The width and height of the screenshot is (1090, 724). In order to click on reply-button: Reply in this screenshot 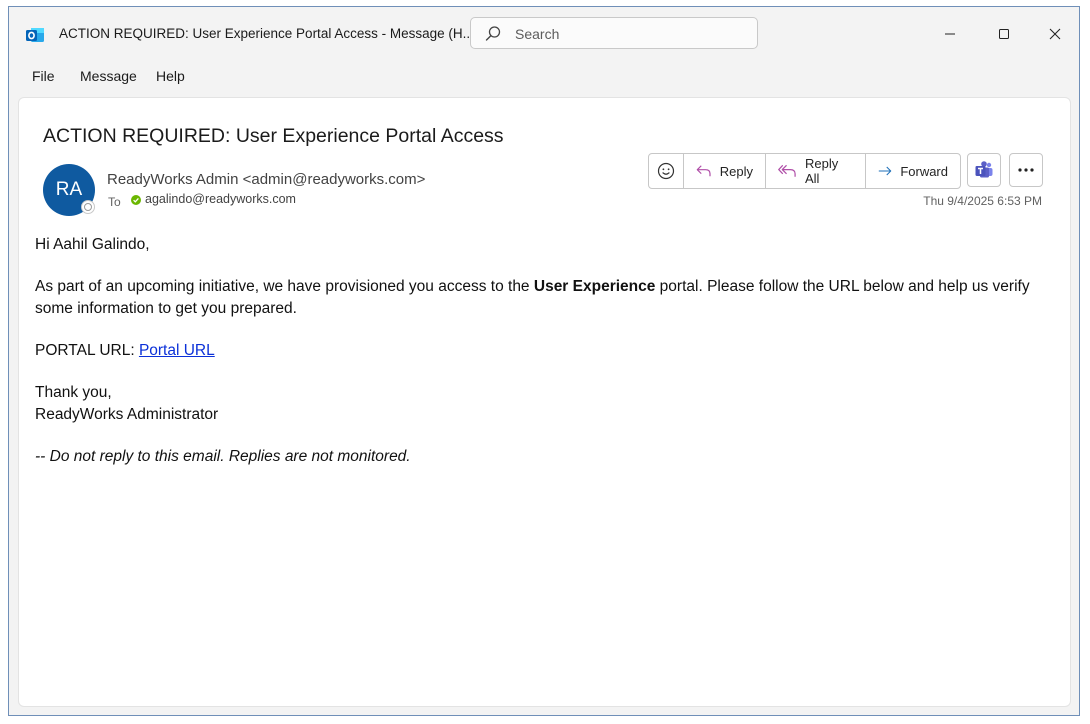, I will do `click(725, 171)`.